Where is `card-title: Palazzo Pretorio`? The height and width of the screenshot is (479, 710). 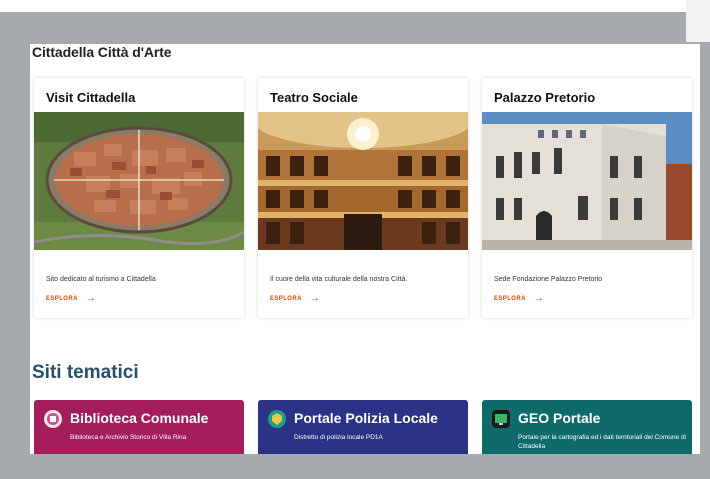
card-title: Palazzo Pretorio is located at coordinates (545, 97).